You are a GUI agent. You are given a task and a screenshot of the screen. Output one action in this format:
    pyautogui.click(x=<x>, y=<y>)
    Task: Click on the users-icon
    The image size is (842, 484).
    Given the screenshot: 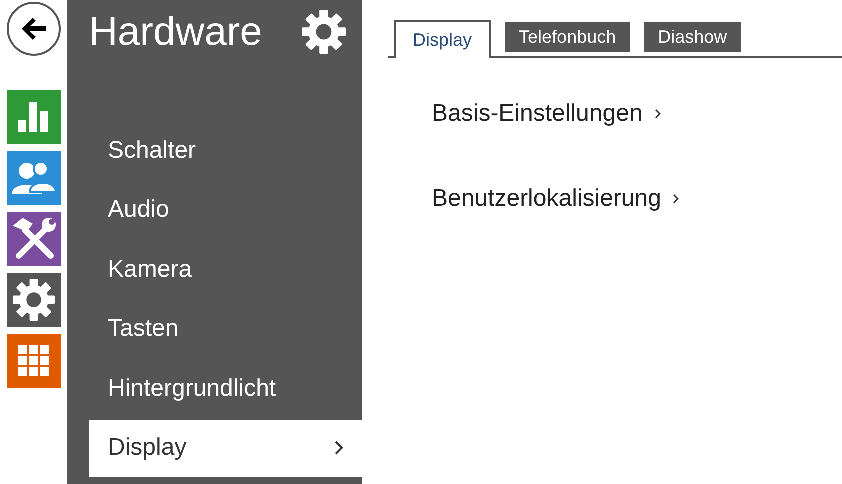 What is the action you would take?
    pyautogui.click(x=34, y=178)
    